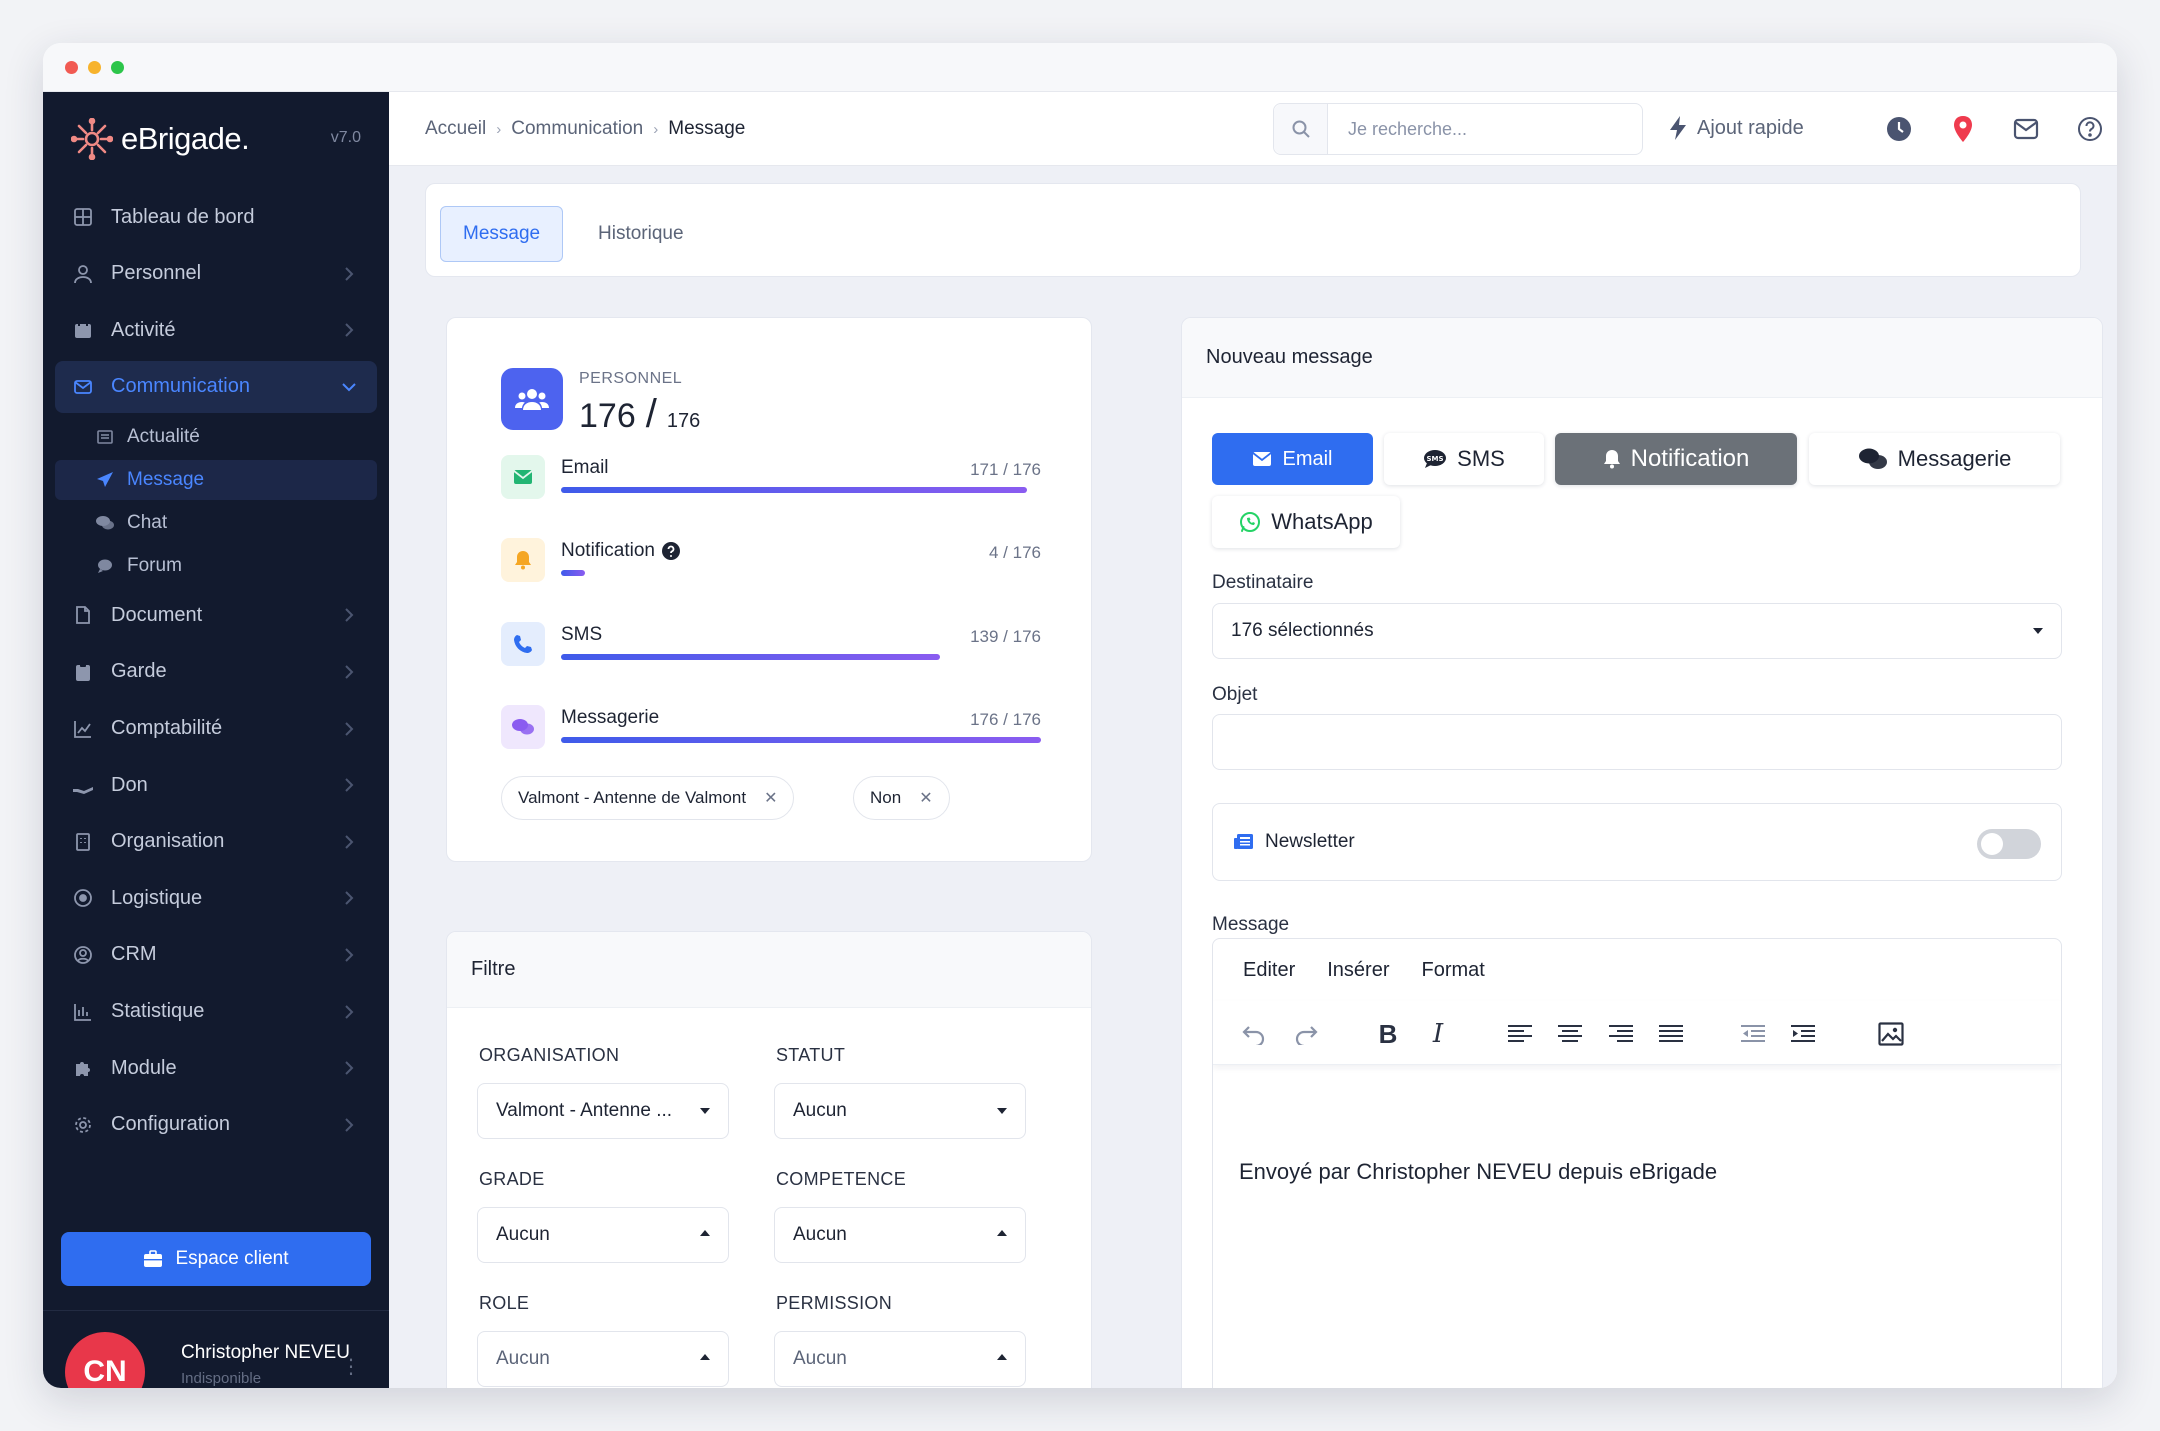 Image resolution: width=2160 pixels, height=1431 pixels. Describe the element at coordinates (1301, 129) in the screenshot. I see `search-icon` at that location.